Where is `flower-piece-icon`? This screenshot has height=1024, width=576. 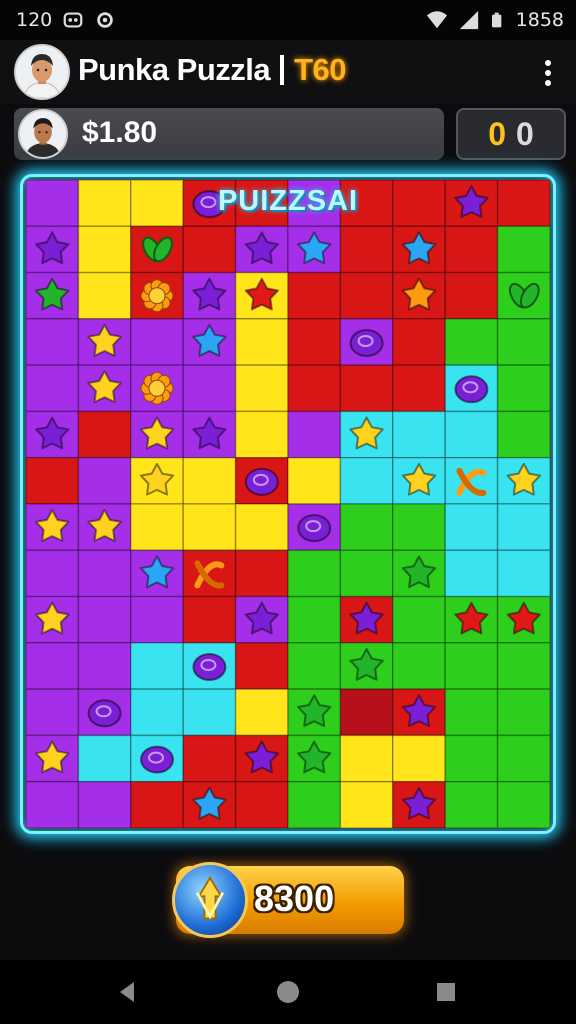 flower-piece-icon is located at coordinates (157, 388).